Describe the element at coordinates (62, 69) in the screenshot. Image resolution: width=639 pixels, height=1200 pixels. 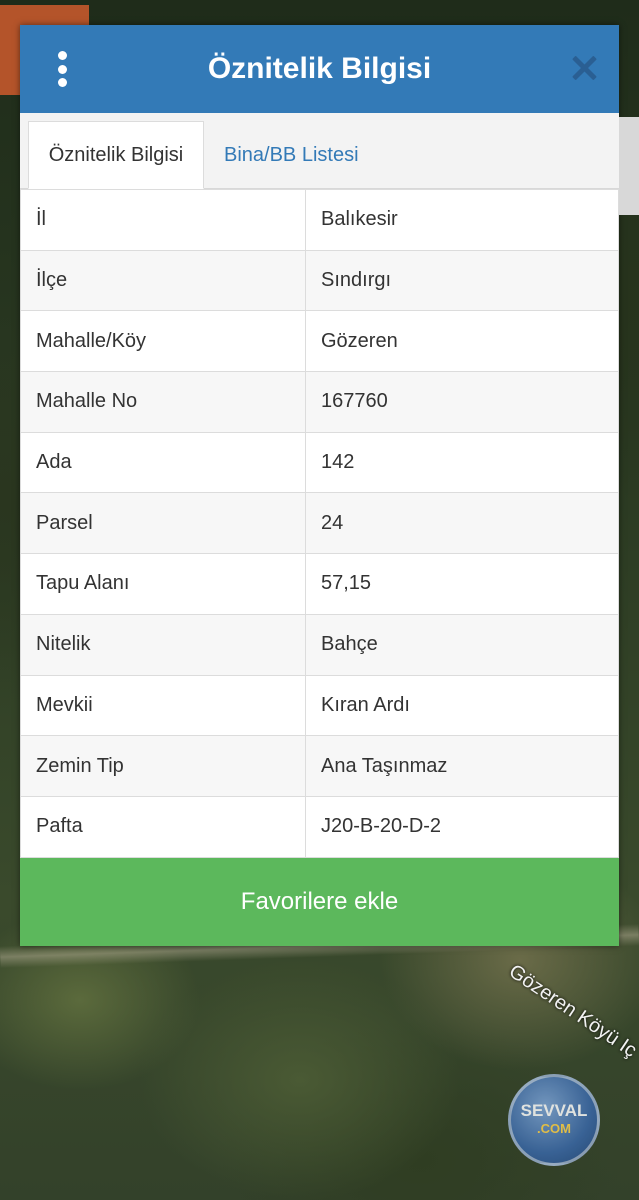
I see `more-options-icon` at that location.